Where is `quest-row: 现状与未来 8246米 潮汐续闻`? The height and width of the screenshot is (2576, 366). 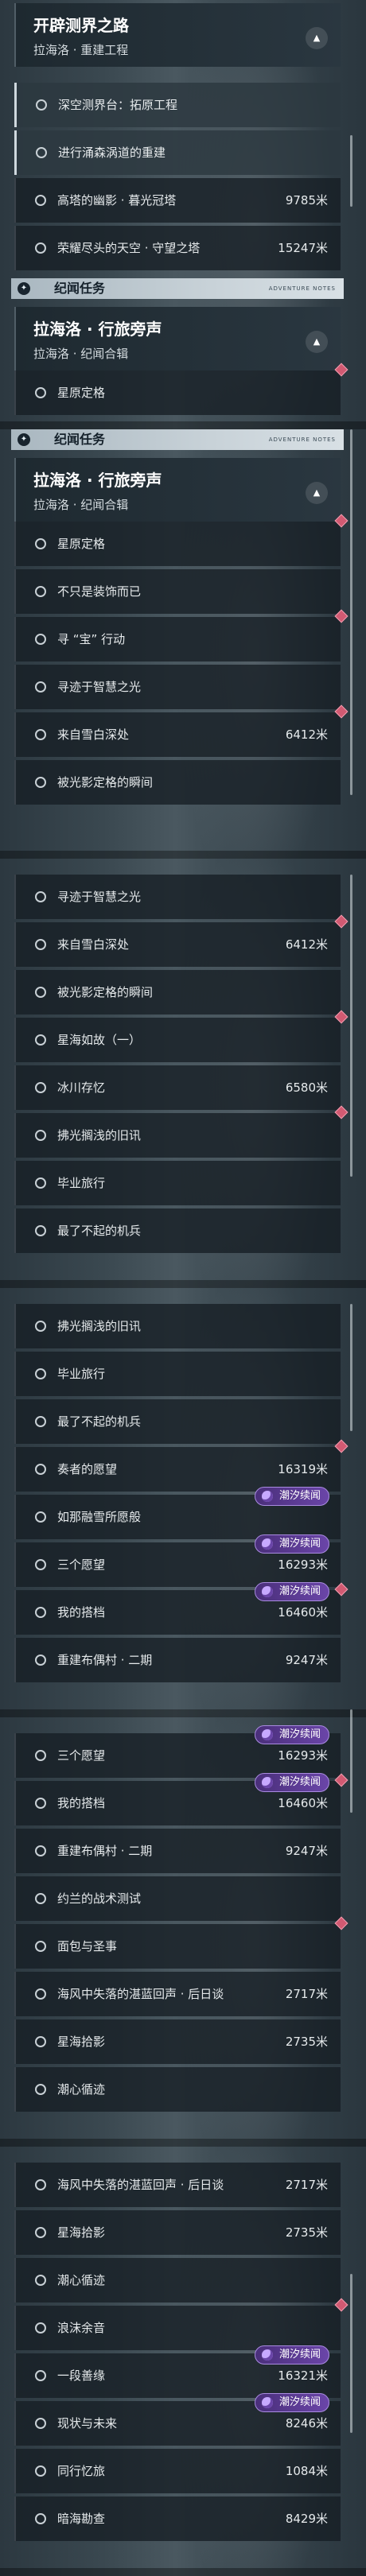 quest-row: 现状与未来 8246米 潮汐续闻 is located at coordinates (177, 2419).